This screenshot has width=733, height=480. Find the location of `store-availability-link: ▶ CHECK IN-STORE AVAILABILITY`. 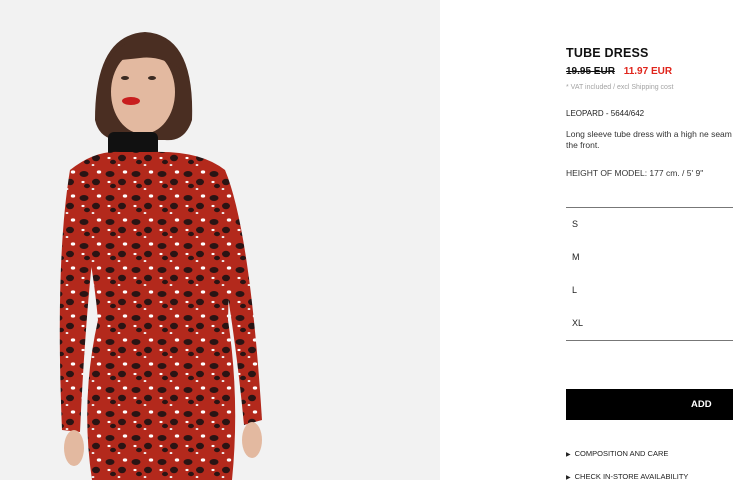

store-availability-link: ▶ CHECK IN-STORE AVAILABILITY is located at coordinates (627, 476).